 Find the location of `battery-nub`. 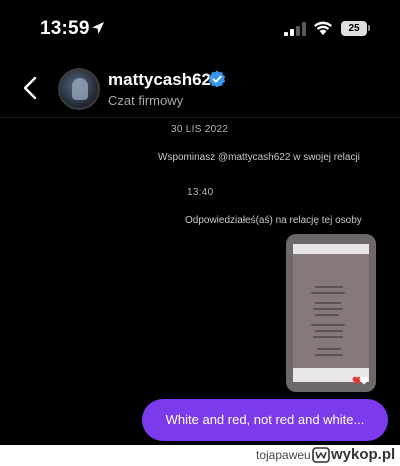

battery-nub is located at coordinates (369, 28).